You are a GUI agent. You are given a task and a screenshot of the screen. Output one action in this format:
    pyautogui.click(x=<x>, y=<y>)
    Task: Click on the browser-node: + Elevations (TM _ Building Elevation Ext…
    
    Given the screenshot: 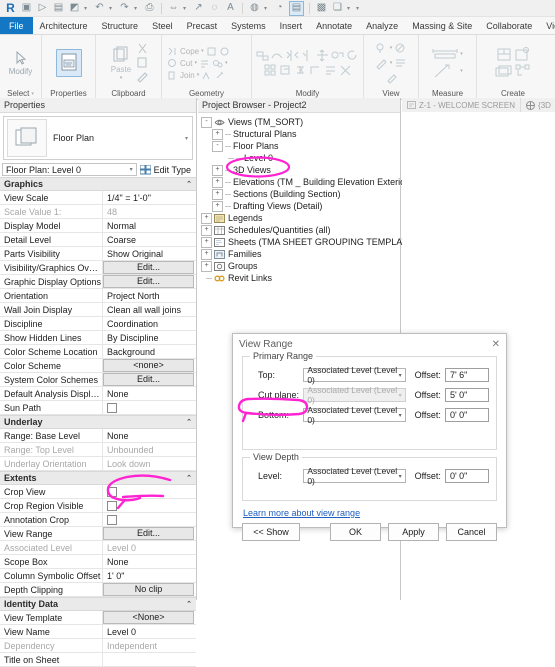 What is the action you would take?
    pyautogui.click(x=306, y=182)
    